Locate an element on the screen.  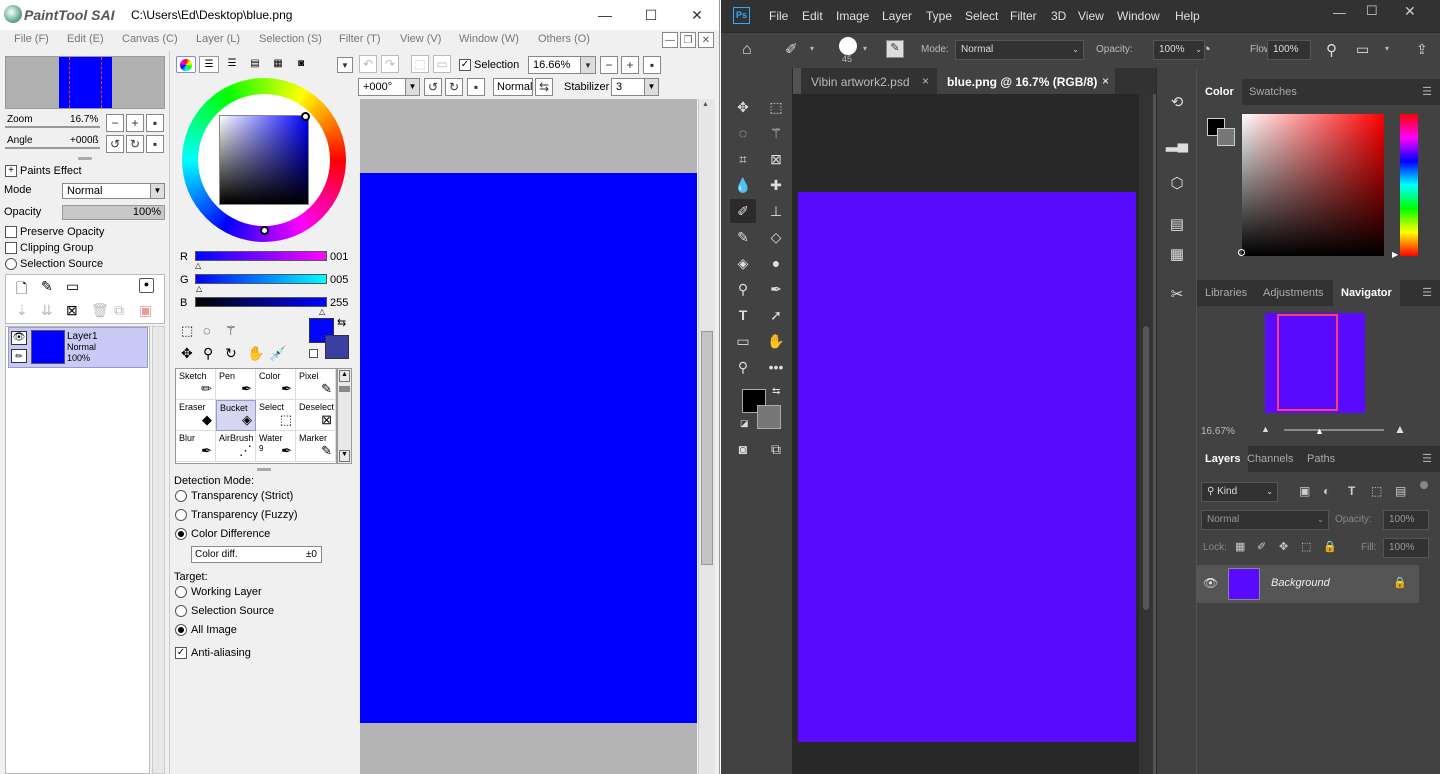
menu-select: Select is located at coordinates (981, 16).